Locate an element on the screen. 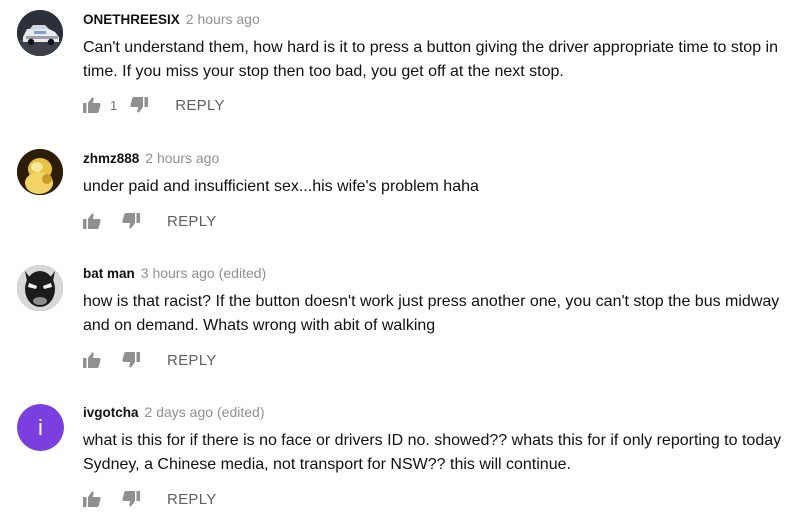 This screenshot has width=800, height=515. comment-header: bat man 3 hours ago (edited) is located at coordinates (174, 273).